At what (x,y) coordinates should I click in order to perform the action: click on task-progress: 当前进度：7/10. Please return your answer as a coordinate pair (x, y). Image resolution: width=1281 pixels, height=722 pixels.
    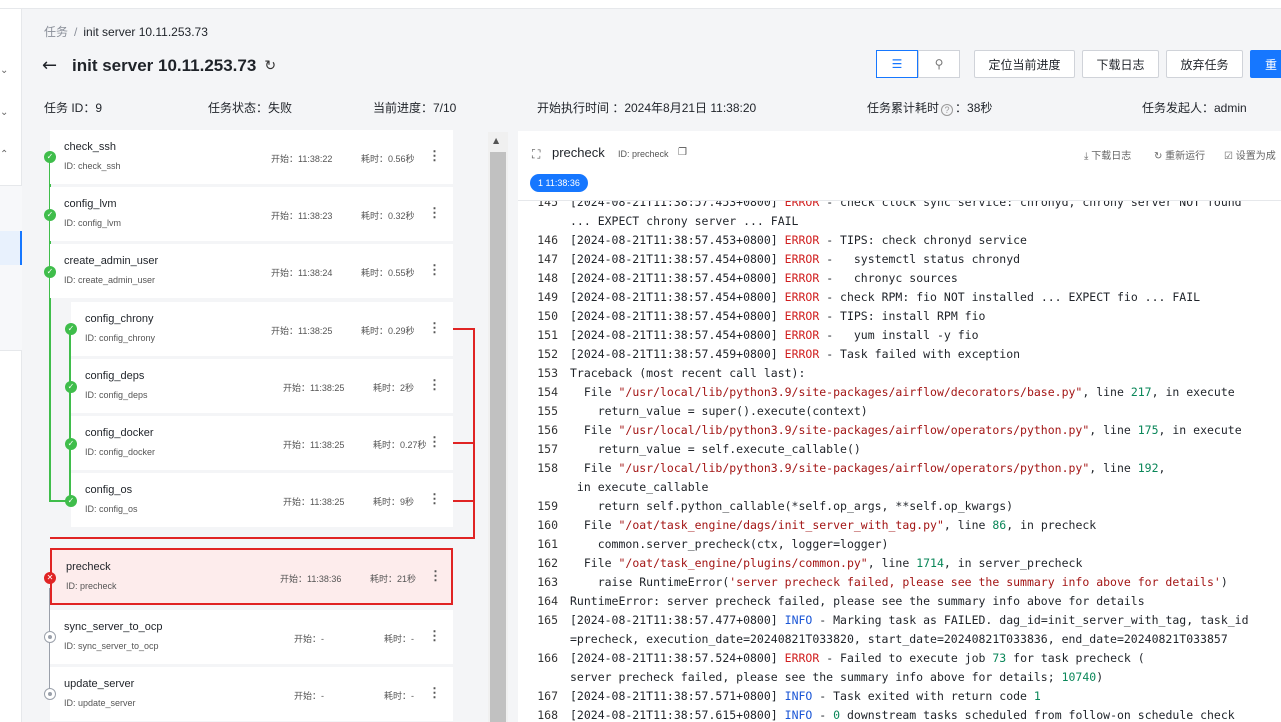
    Looking at the image, I should click on (415, 108).